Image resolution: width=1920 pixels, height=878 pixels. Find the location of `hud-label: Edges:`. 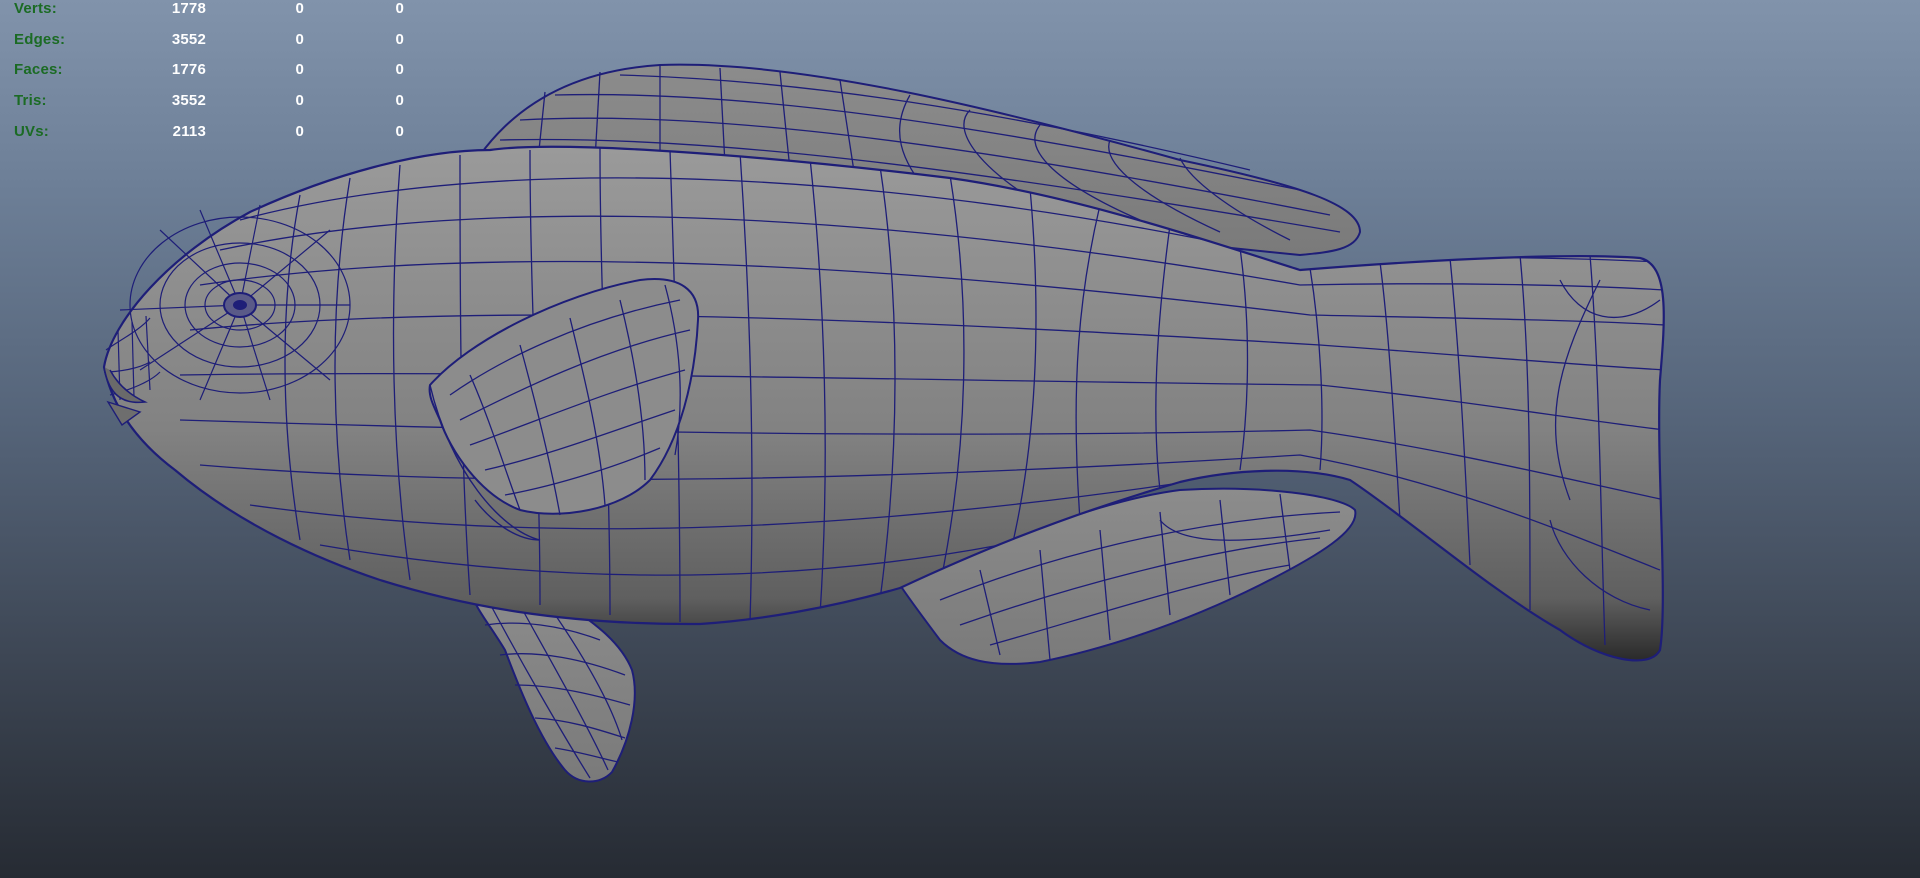

hud-label: Edges: is located at coordinates (40, 39).